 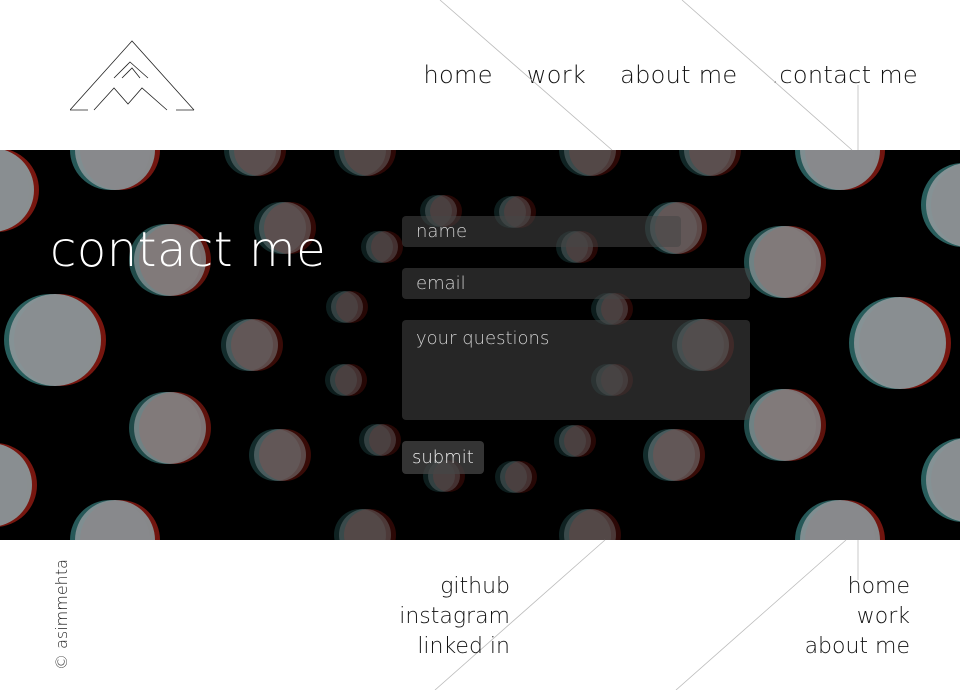 I want to click on nav-home: home, so click(x=458, y=75).